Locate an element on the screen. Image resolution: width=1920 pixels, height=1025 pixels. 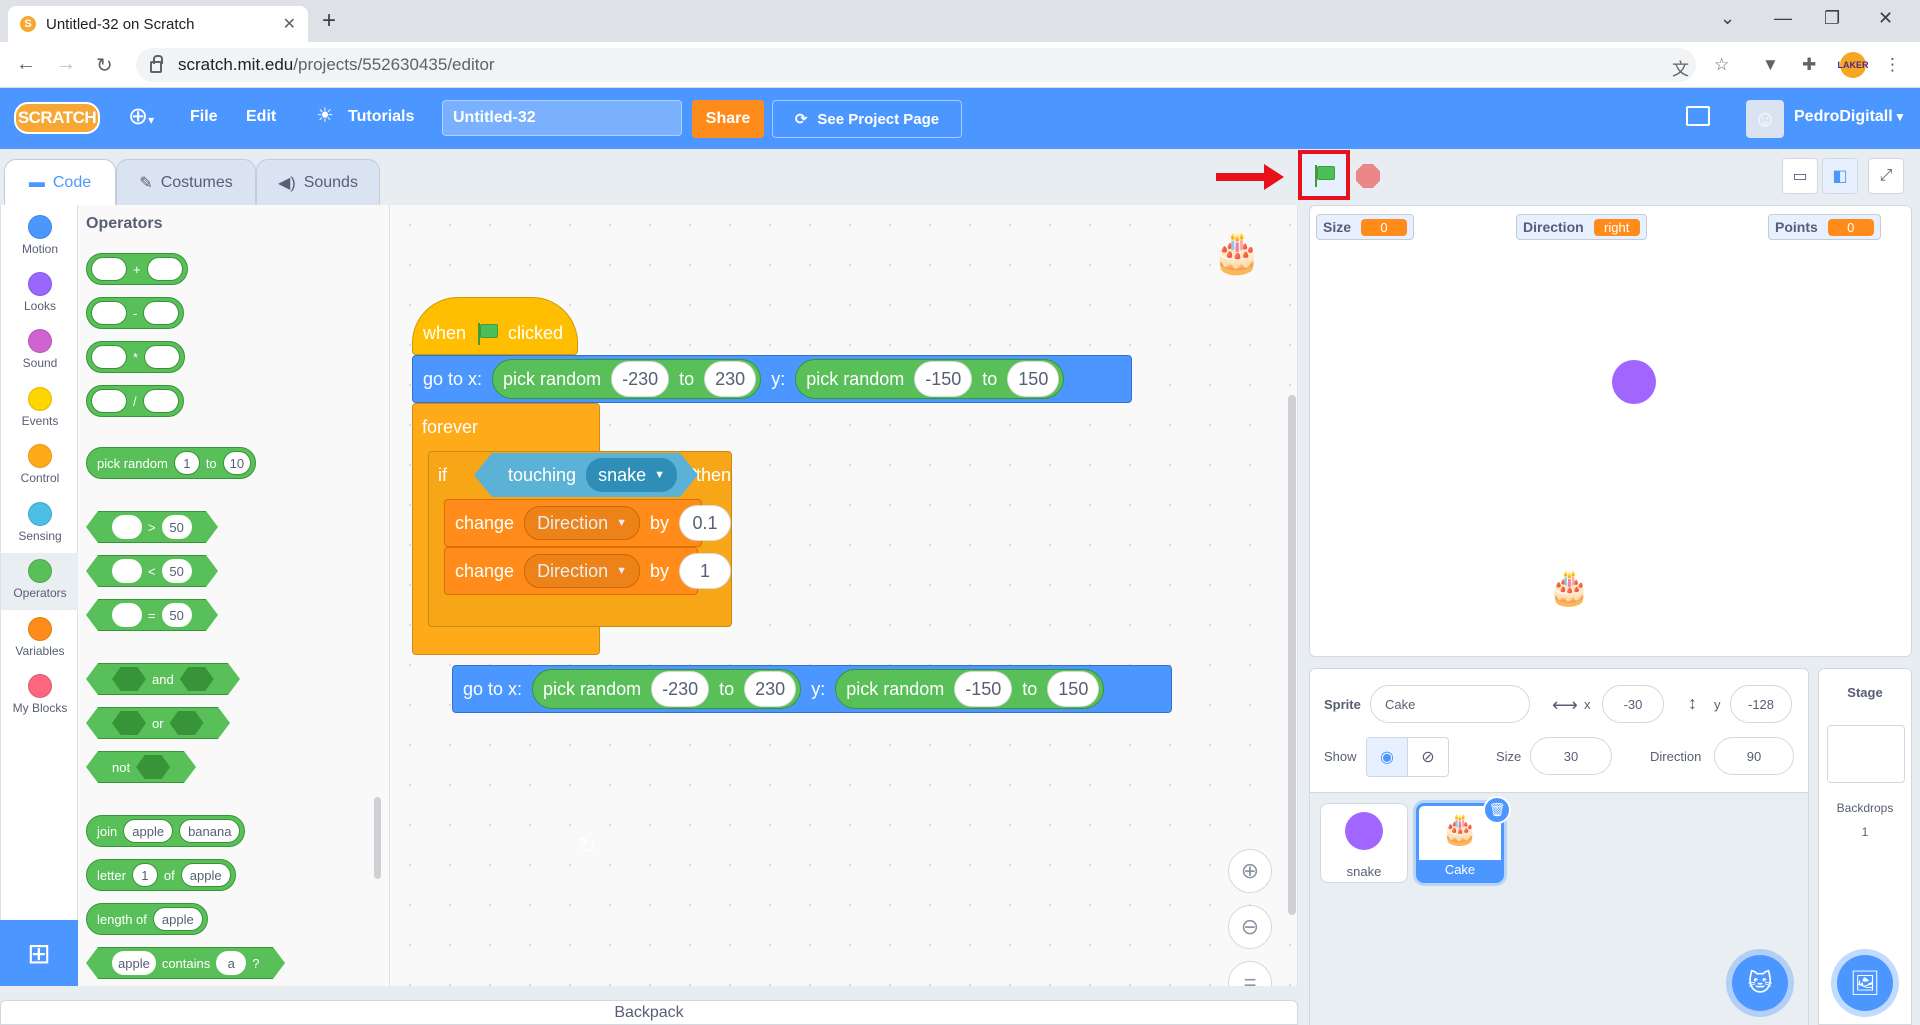
variable-monitor-size: Size 0 is located at coordinates (1365, 227).